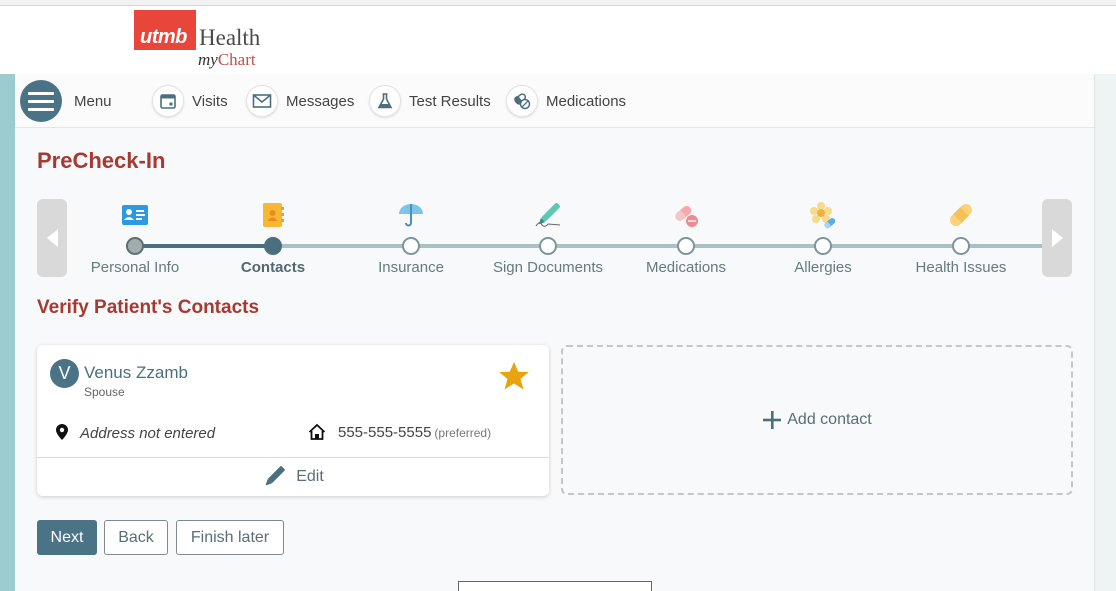  What do you see at coordinates (1105, 332) in the screenshot?
I see `right-scroll-gutter` at bounding box center [1105, 332].